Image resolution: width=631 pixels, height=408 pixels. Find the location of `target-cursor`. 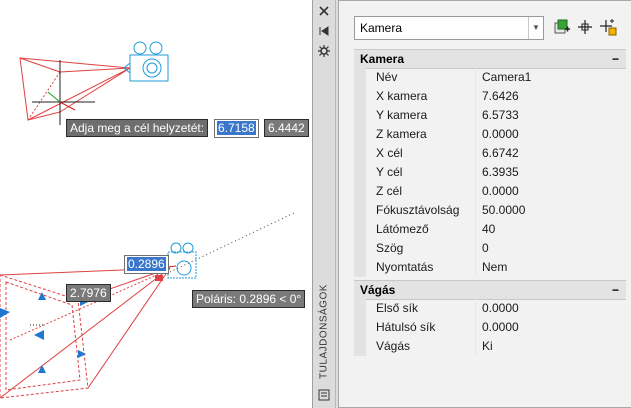

target-cursor is located at coordinates (63, 92).